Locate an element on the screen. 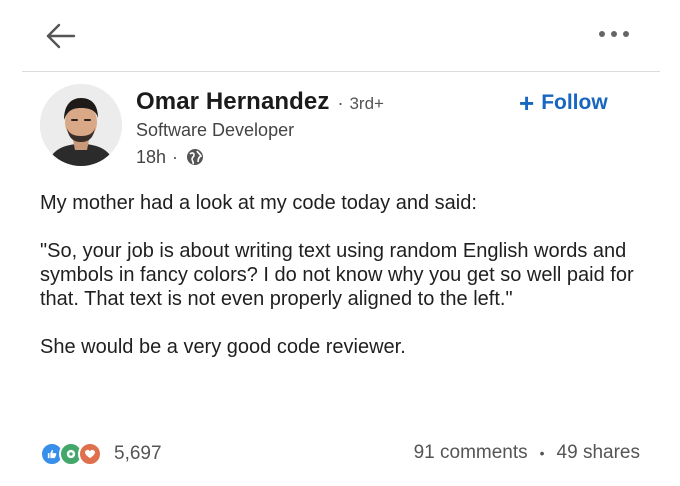 The image size is (680, 486). love-icon is located at coordinates (90, 454).